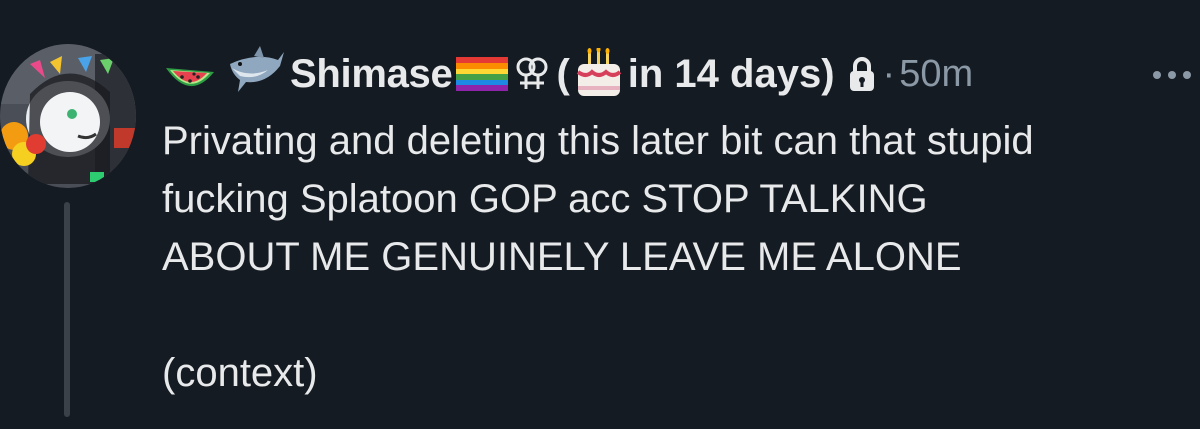  Describe the element at coordinates (68, 116) in the screenshot. I see `avatar` at that location.